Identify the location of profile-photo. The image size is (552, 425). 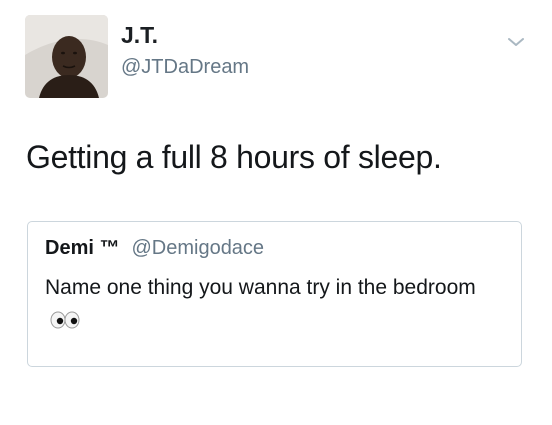
(66, 56).